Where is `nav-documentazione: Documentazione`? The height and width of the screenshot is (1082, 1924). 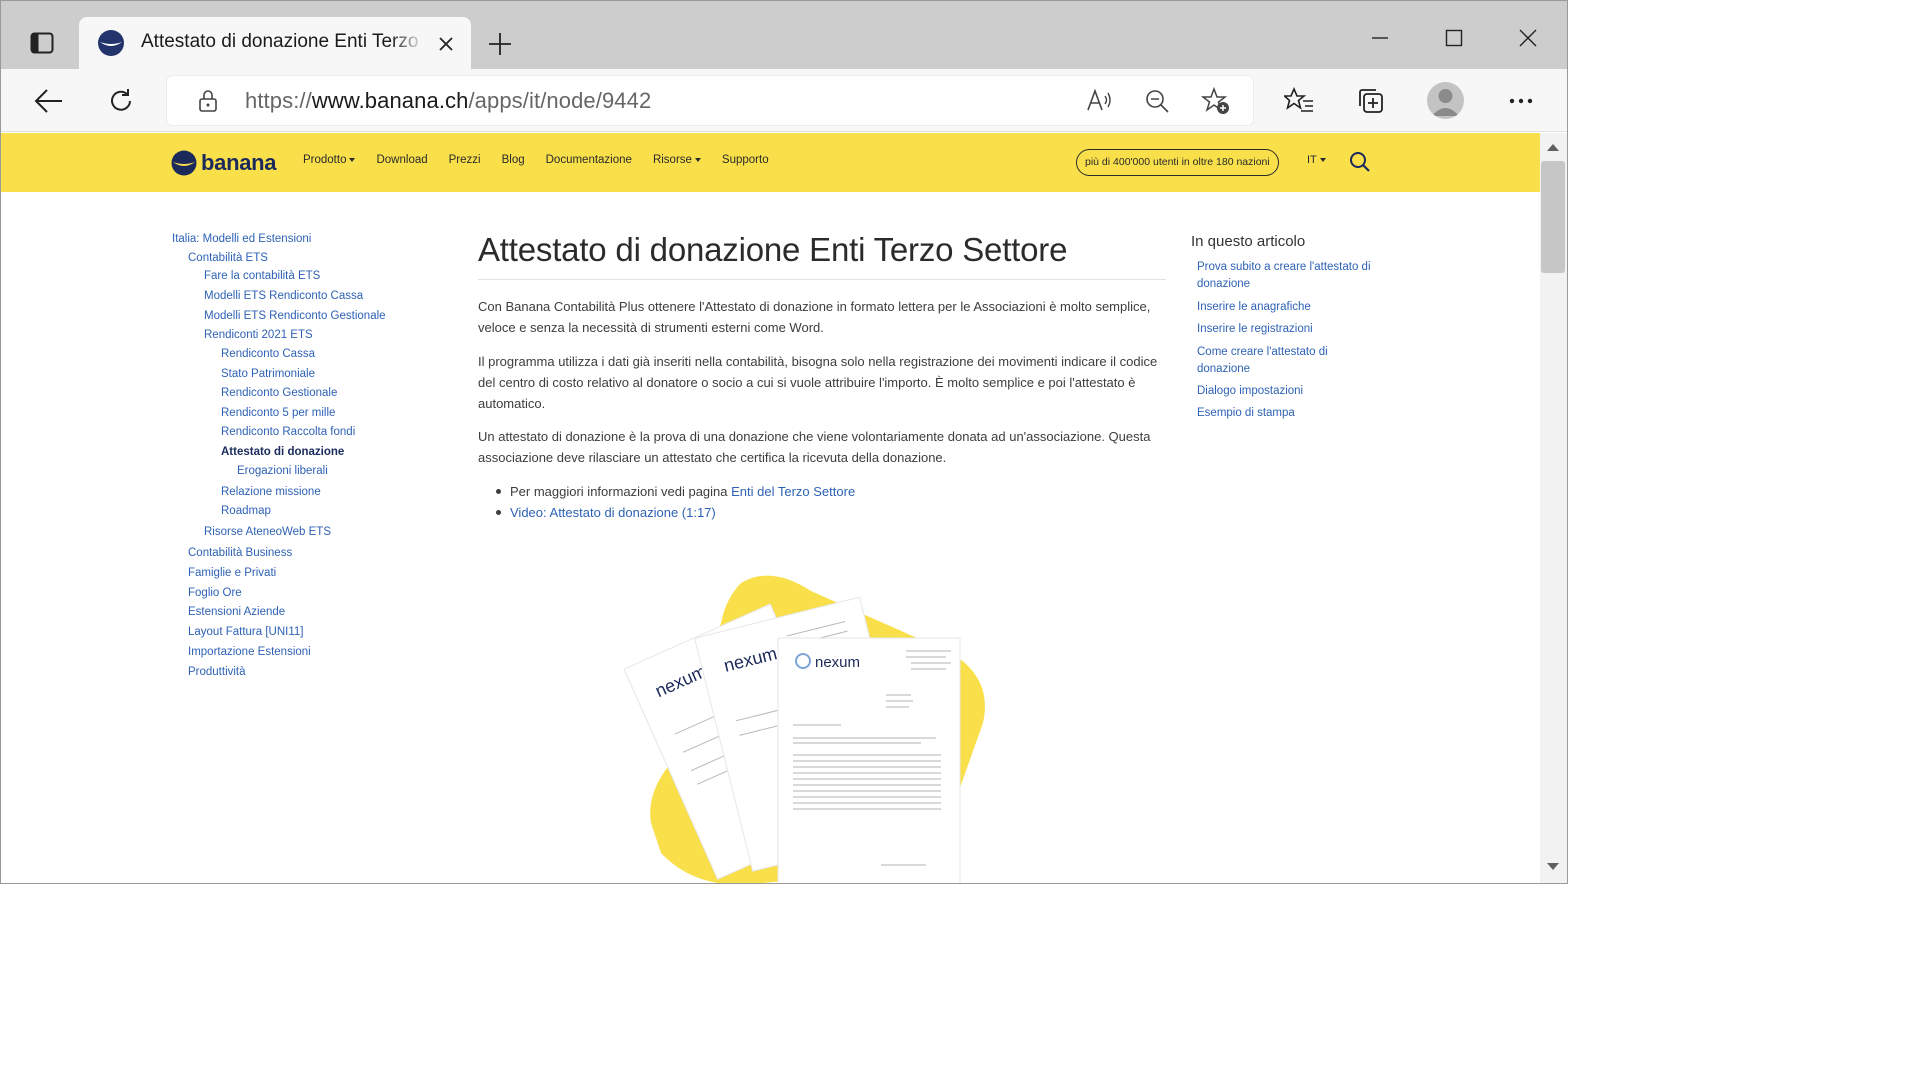 nav-documentazione: Documentazione is located at coordinates (589, 160).